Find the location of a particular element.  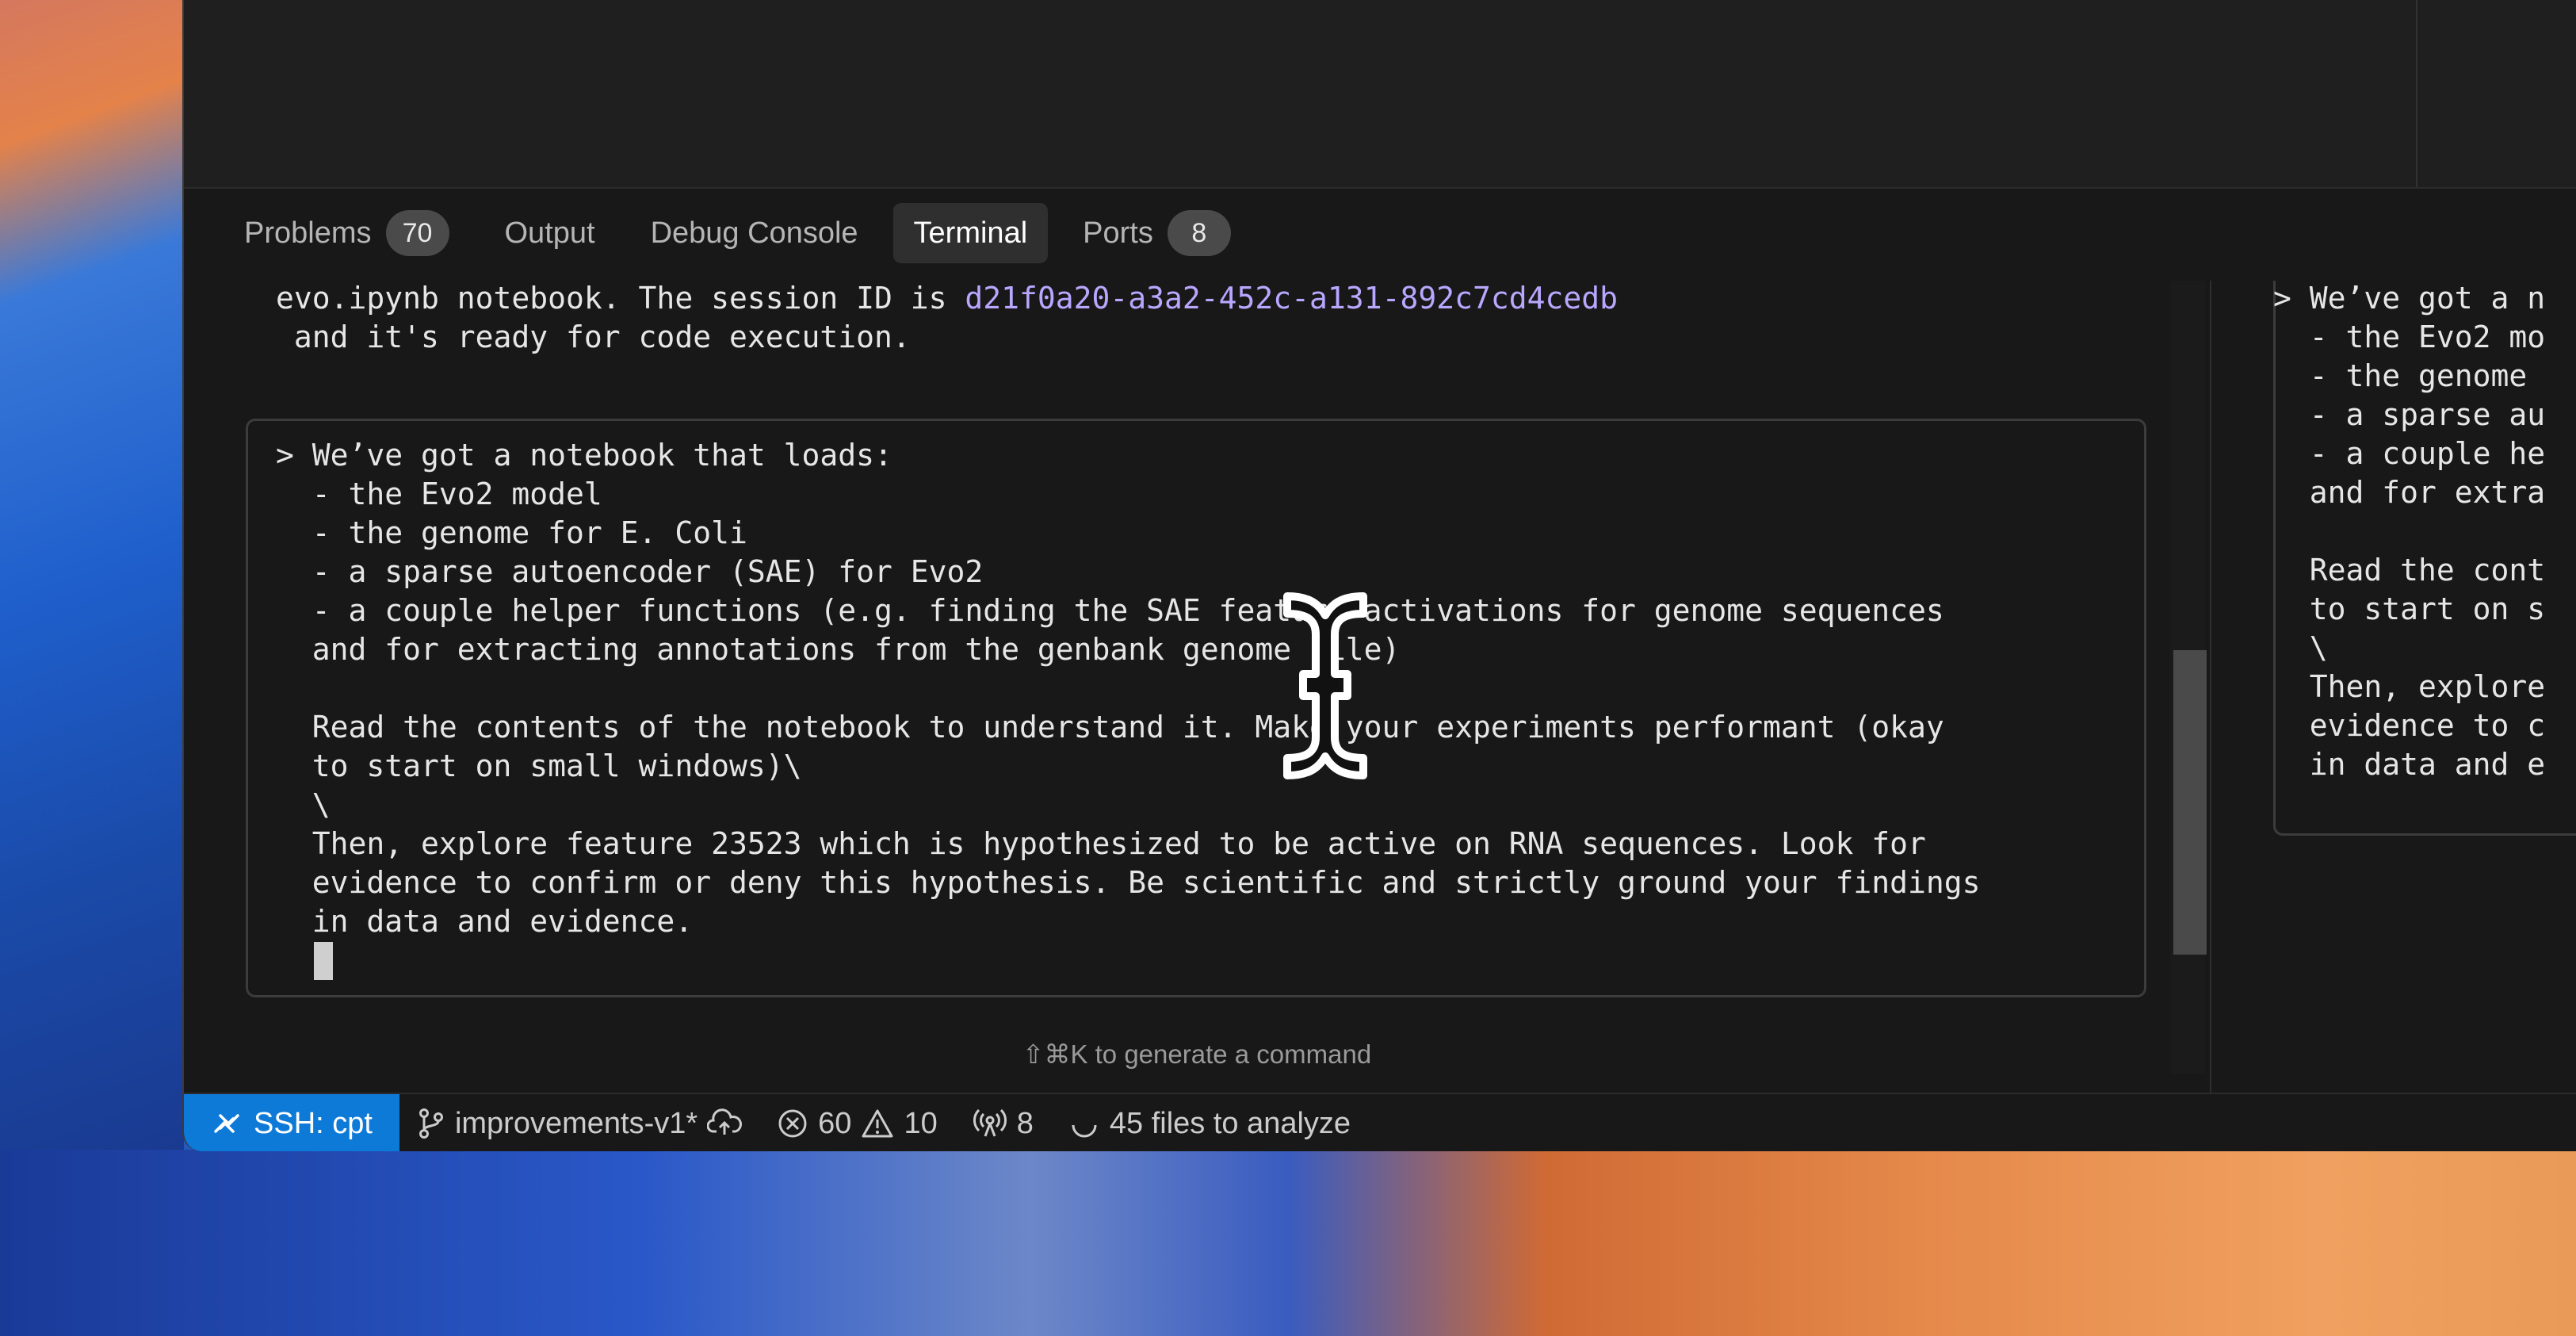

warning-count: 10 is located at coordinates (921, 1123).